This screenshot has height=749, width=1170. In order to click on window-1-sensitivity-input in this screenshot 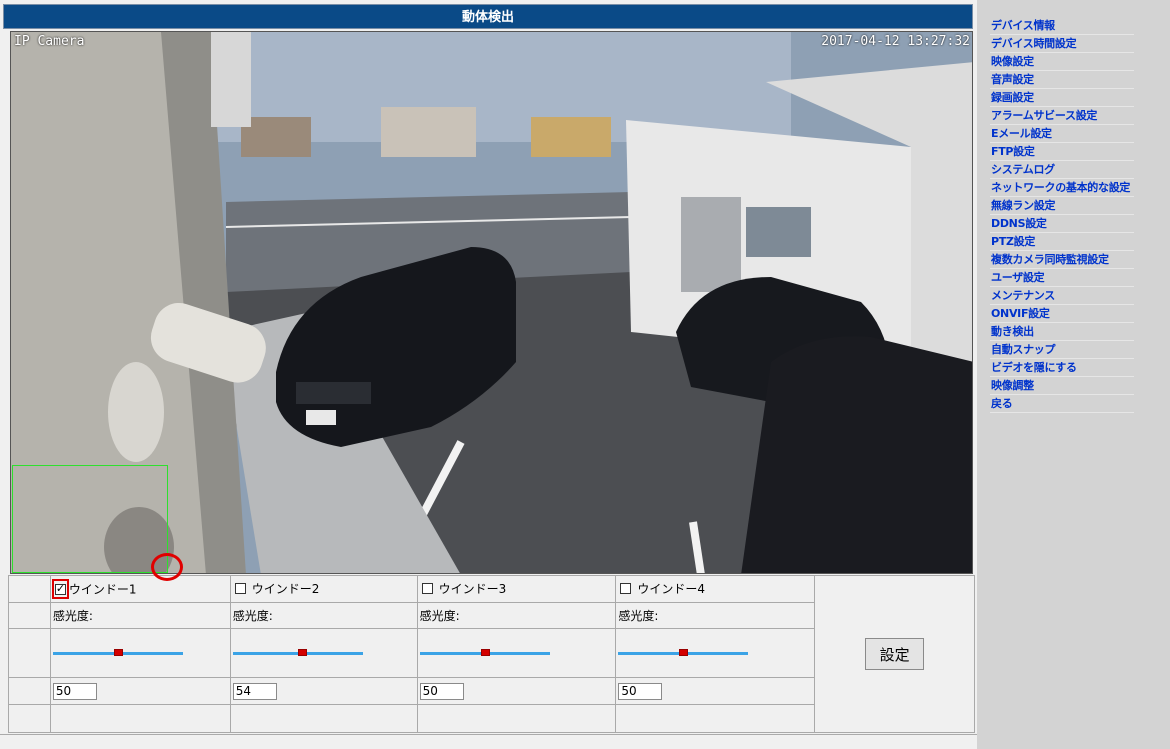, I will do `click(74, 691)`.